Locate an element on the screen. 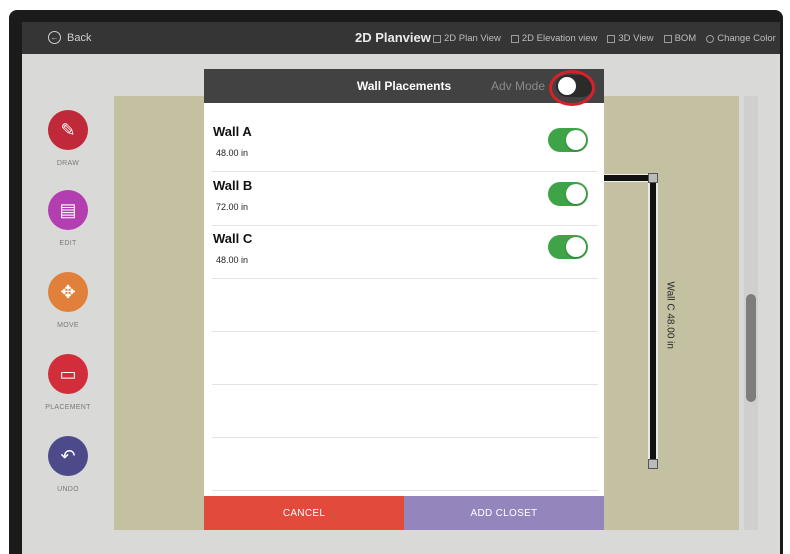  document-icon is located at coordinates (667, 38).